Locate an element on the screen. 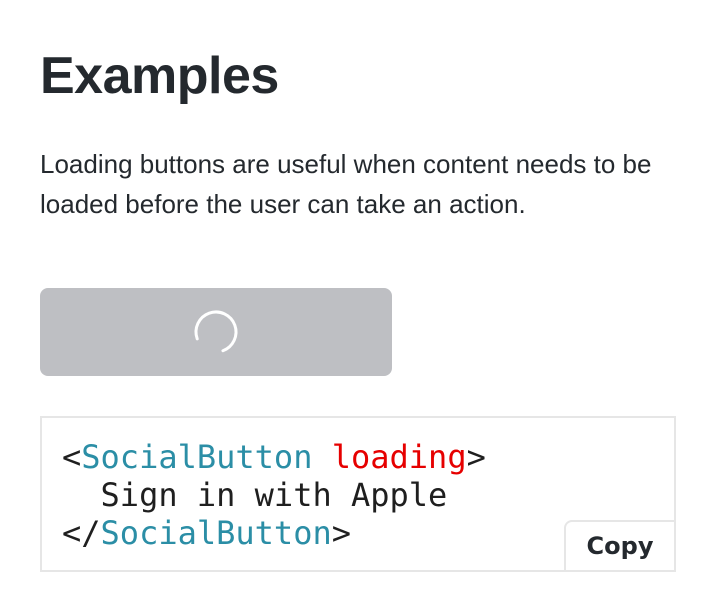 The image size is (718, 614). code-child-text: Sign in with Apple is located at coordinates (274, 495).